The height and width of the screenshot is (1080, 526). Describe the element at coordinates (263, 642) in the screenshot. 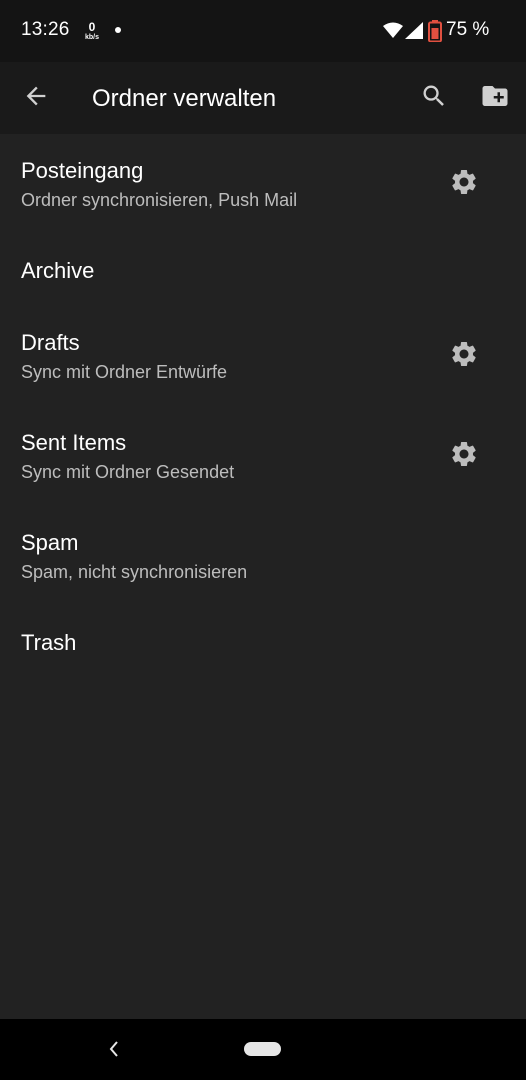

I see `folder-item-trash: Trash` at that location.